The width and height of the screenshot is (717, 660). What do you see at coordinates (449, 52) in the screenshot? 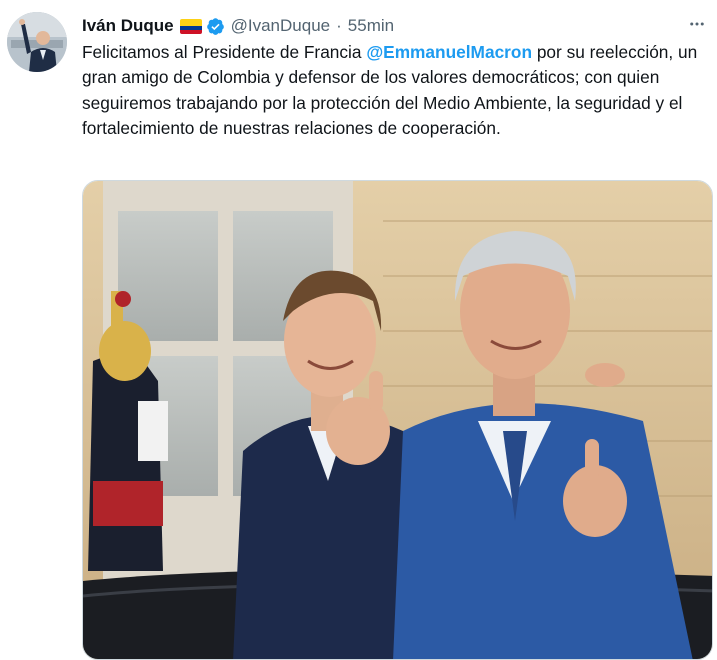
I see `mention-link: @EmmanuelMacron` at bounding box center [449, 52].